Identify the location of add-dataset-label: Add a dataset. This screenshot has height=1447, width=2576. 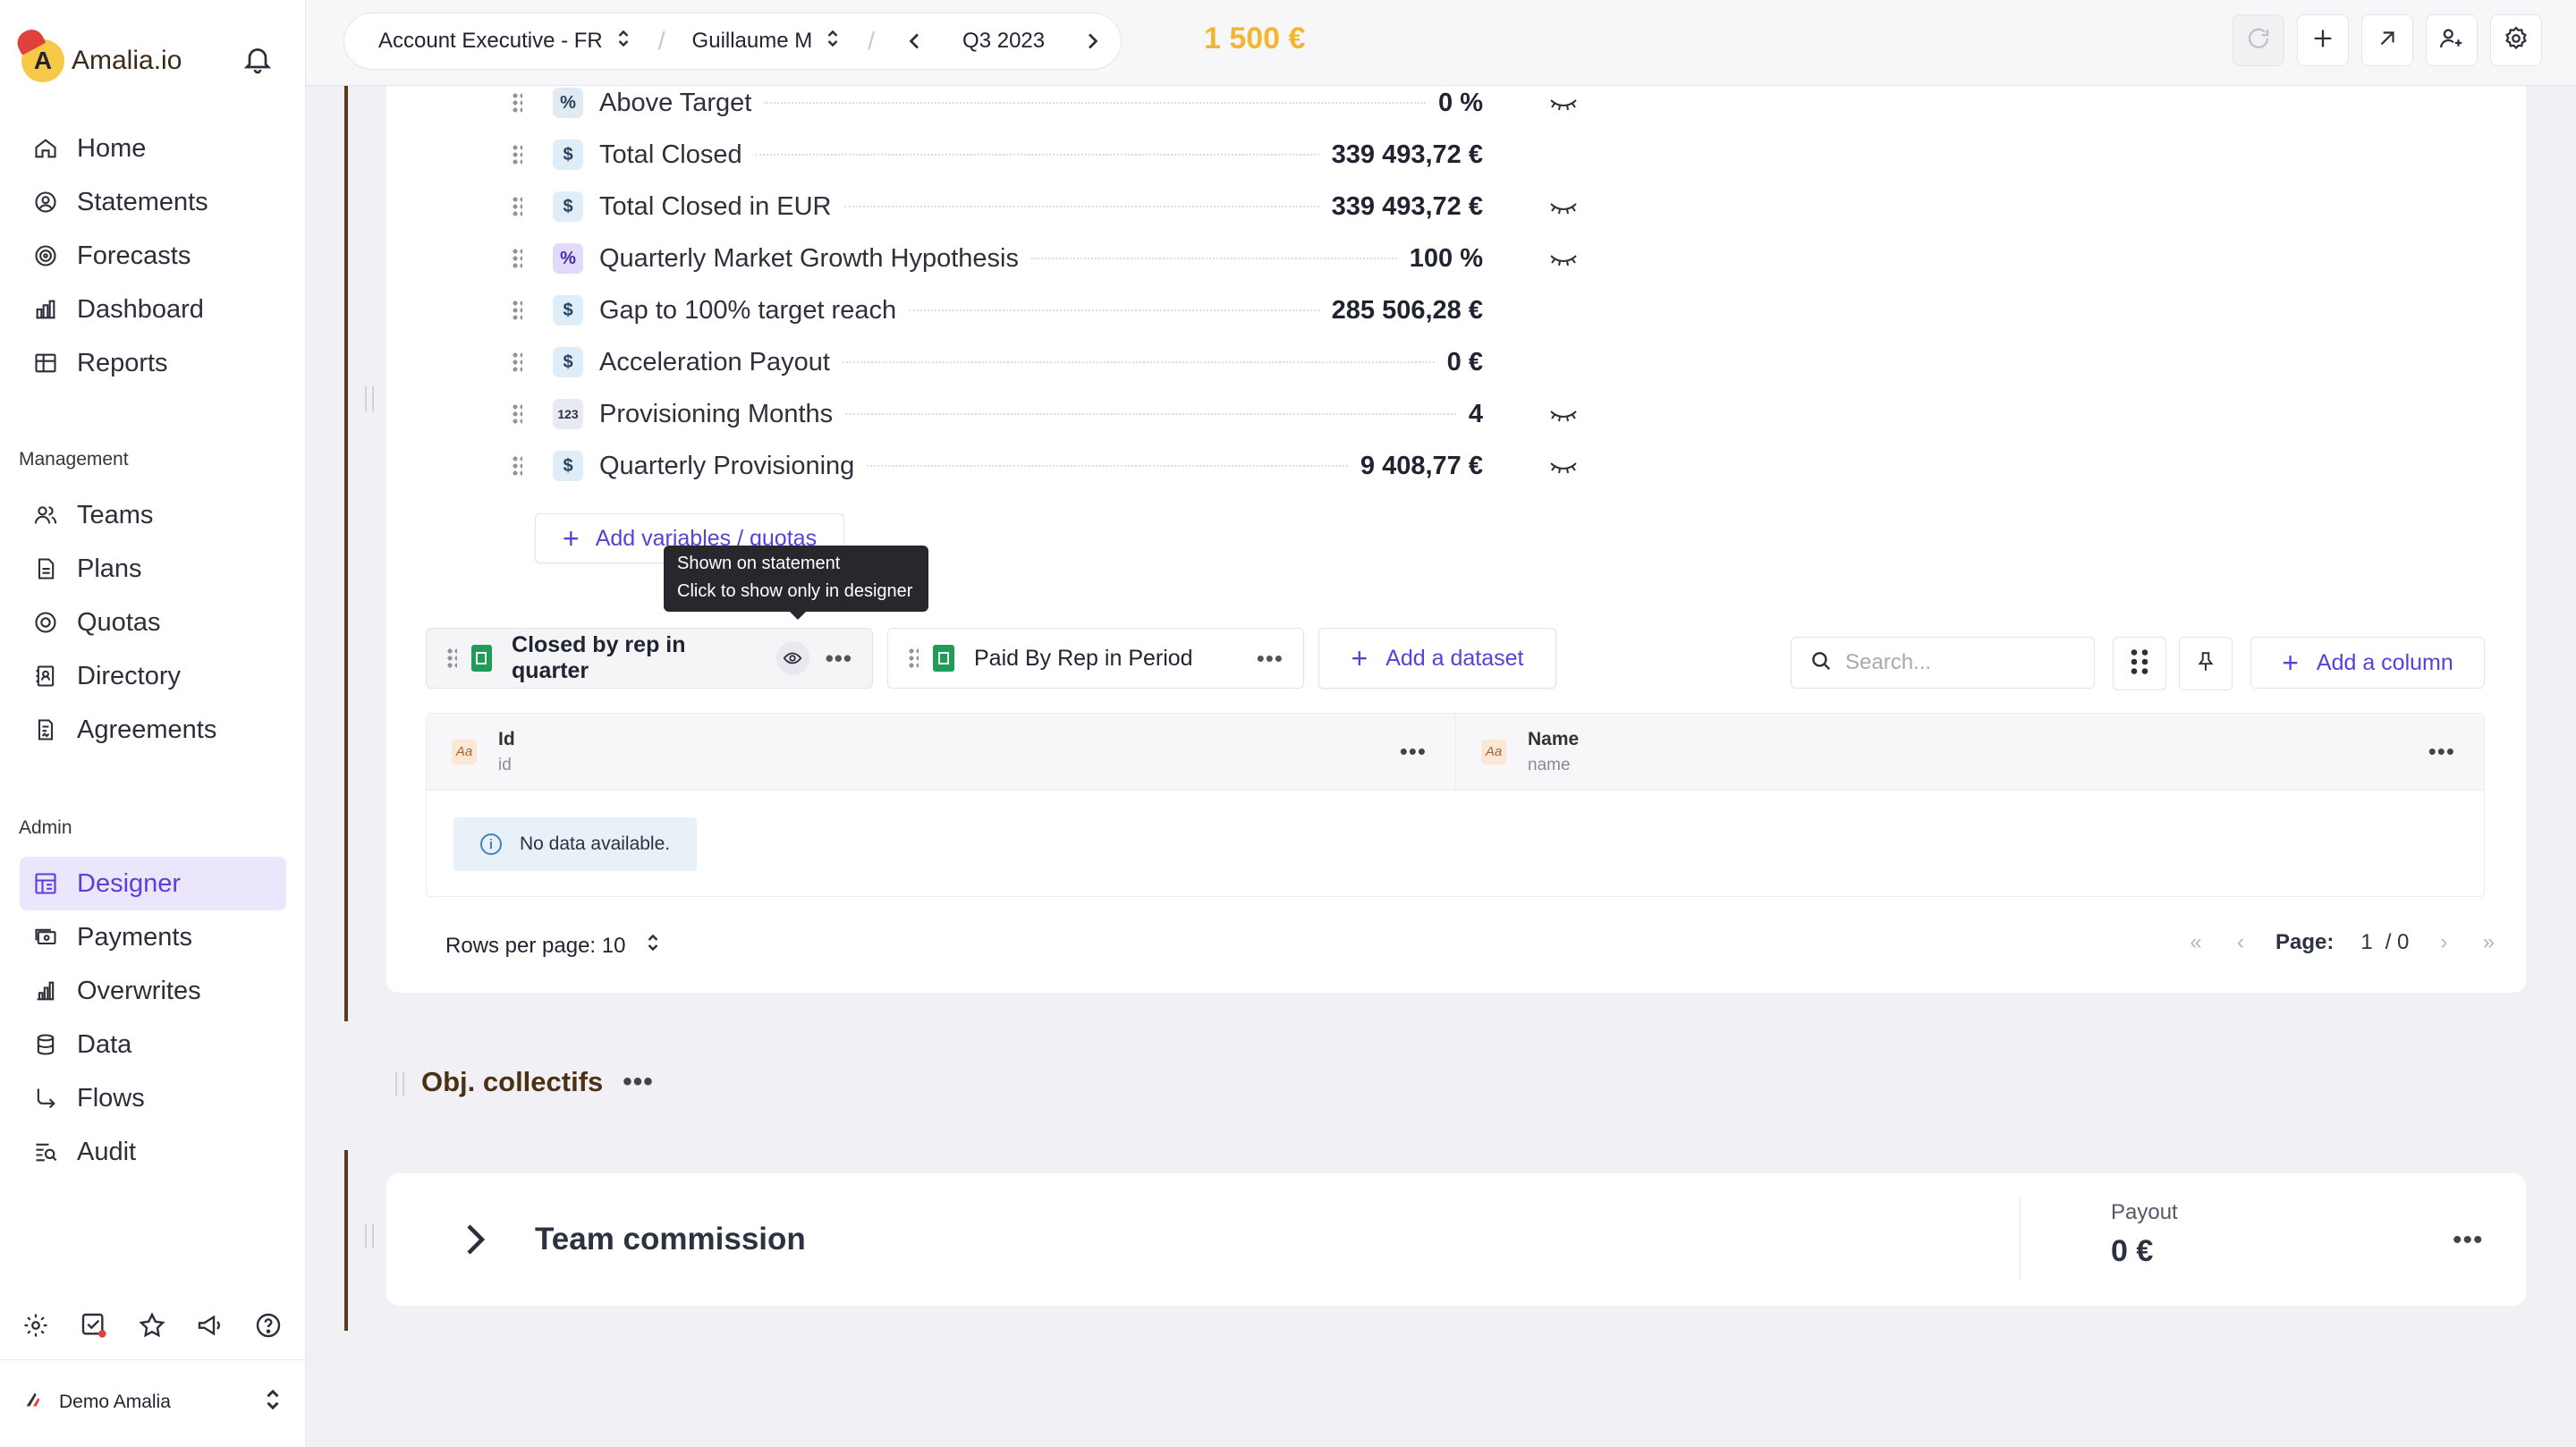
(1454, 658).